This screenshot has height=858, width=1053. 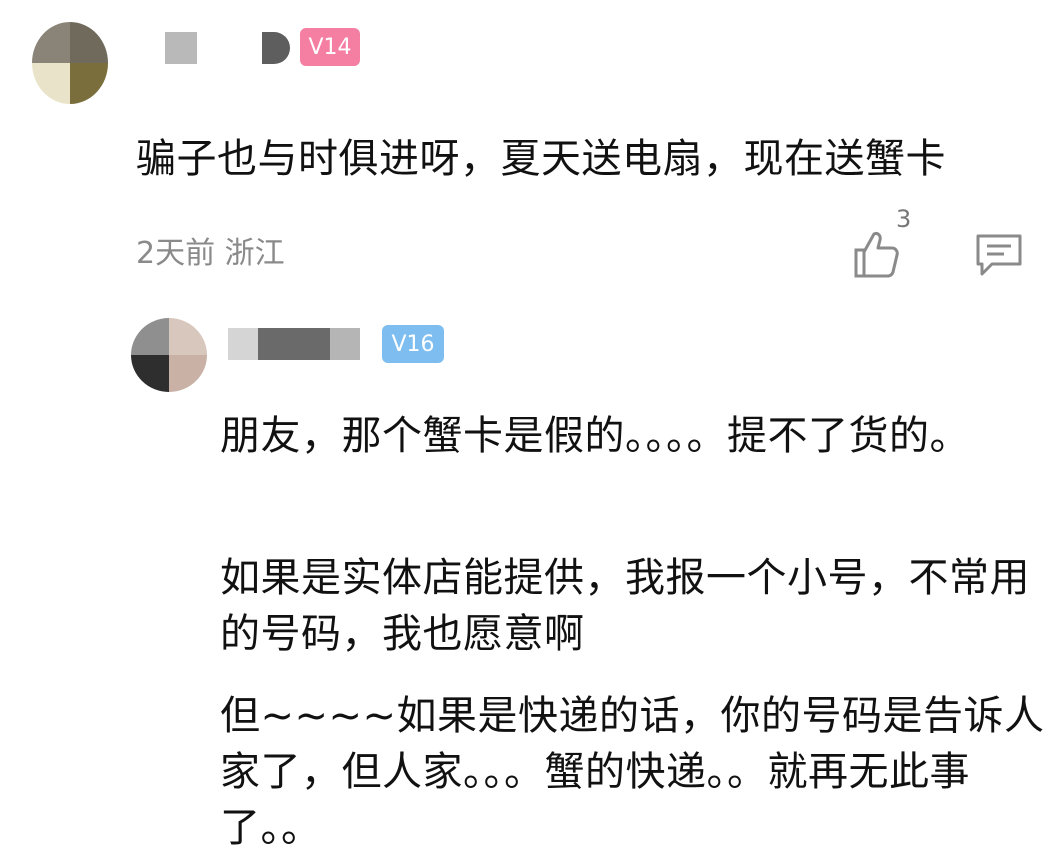 I want to click on reply-paragraph: 朋友，那个蟹卡是假的。。。。提不了货的。, so click(x=595, y=436).